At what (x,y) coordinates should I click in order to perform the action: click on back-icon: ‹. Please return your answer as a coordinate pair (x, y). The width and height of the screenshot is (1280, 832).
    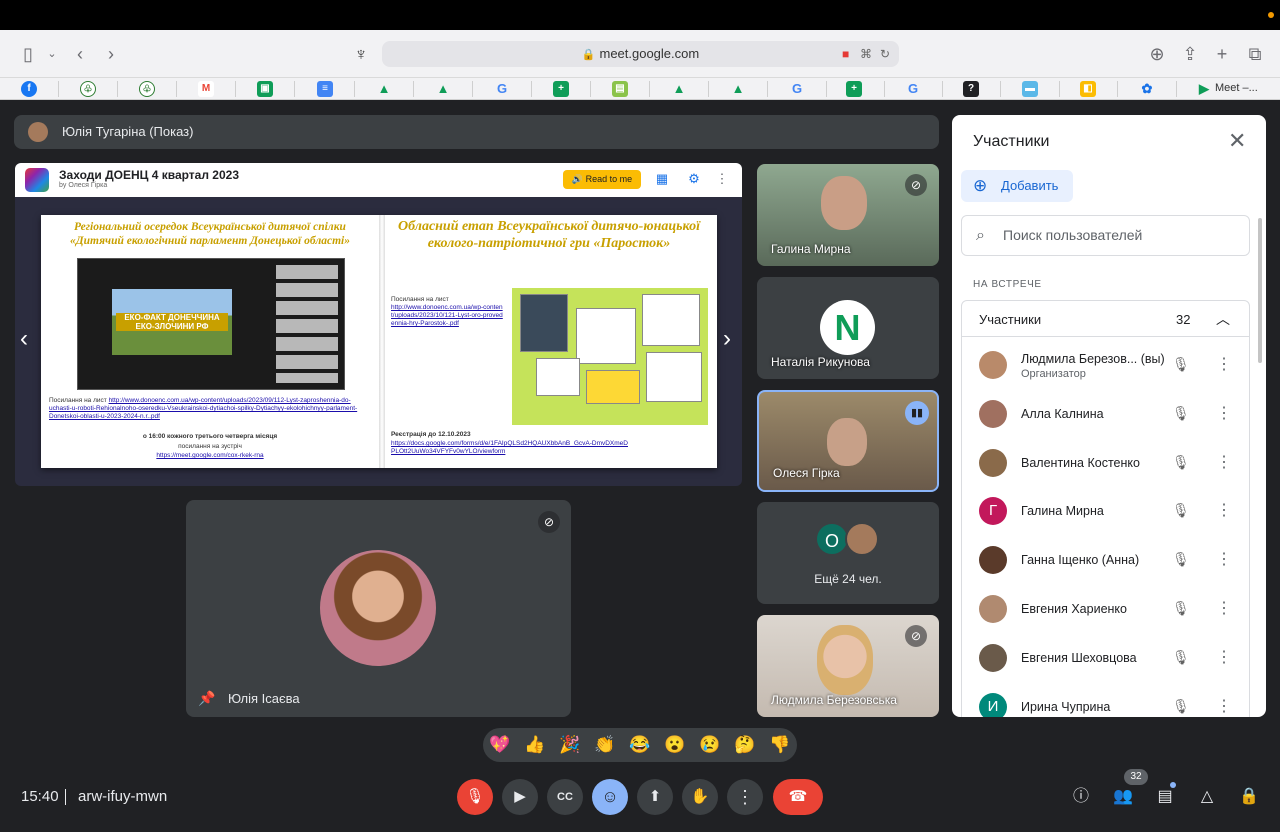
    Looking at the image, I should click on (80, 54).